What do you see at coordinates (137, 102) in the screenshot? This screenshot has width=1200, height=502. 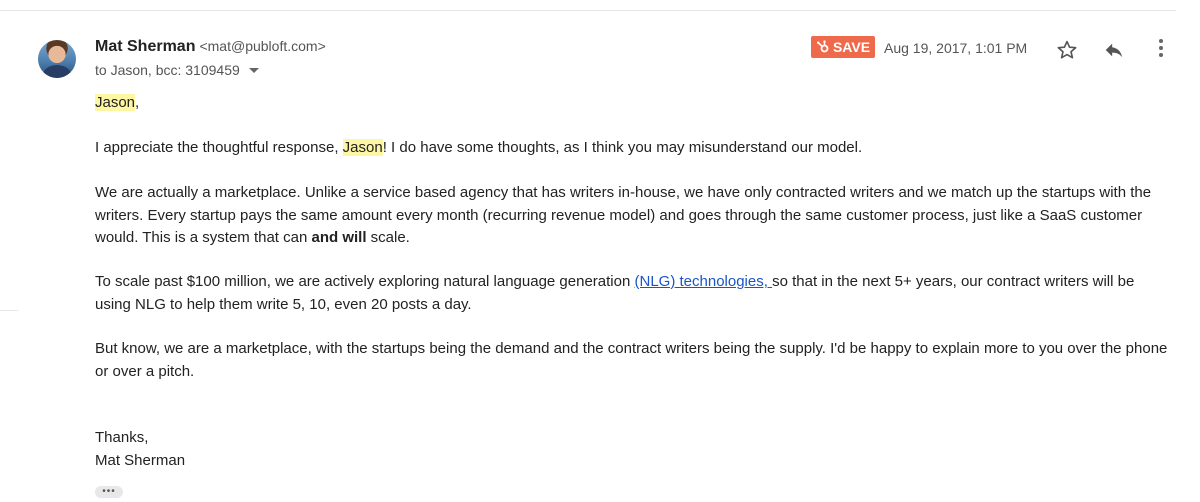 I see `greeting-punct: ,` at bounding box center [137, 102].